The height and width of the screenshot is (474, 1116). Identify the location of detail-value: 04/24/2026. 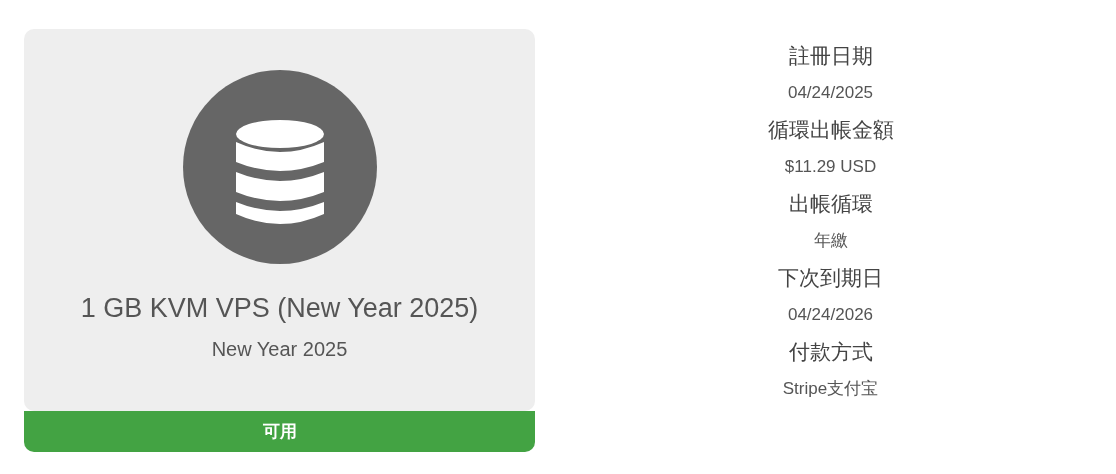
(830, 314).